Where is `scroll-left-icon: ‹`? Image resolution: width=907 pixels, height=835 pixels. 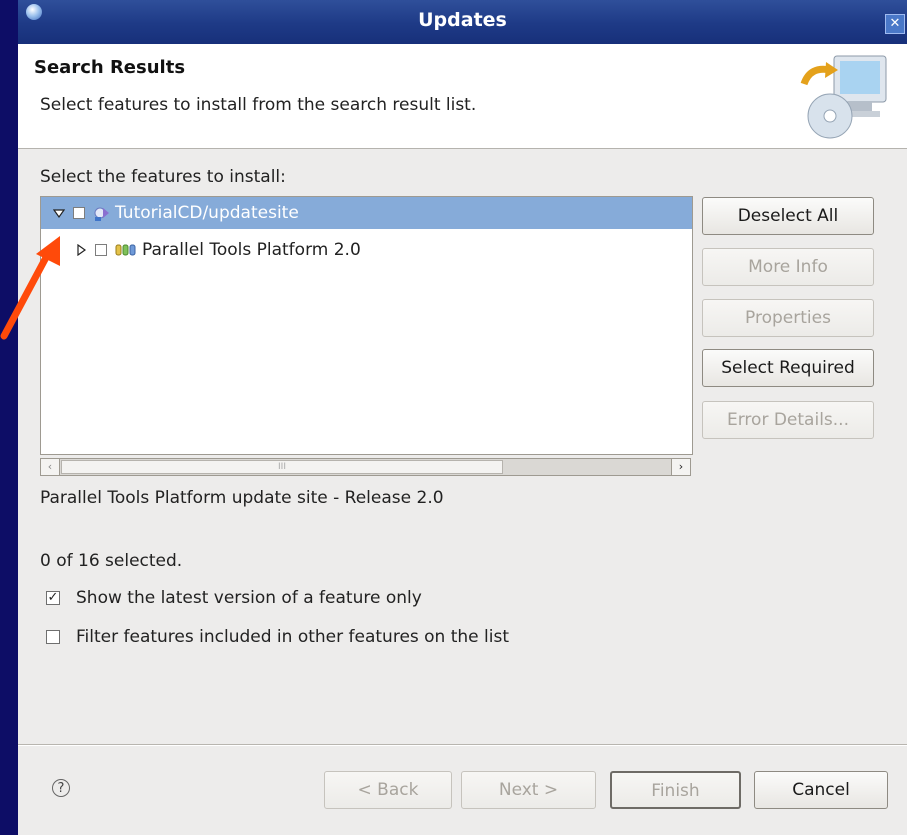 scroll-left-icon: ‹ is located at coordinates (50, 467).